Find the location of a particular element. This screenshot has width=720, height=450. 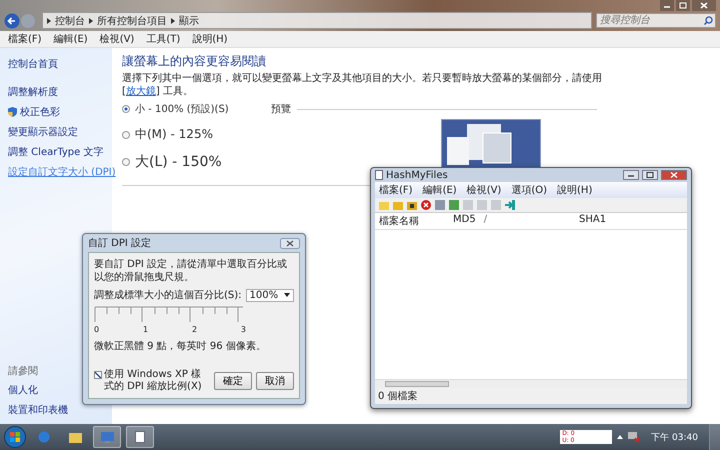

menu-item: 選項(O) is located at coordinates (529, 190).